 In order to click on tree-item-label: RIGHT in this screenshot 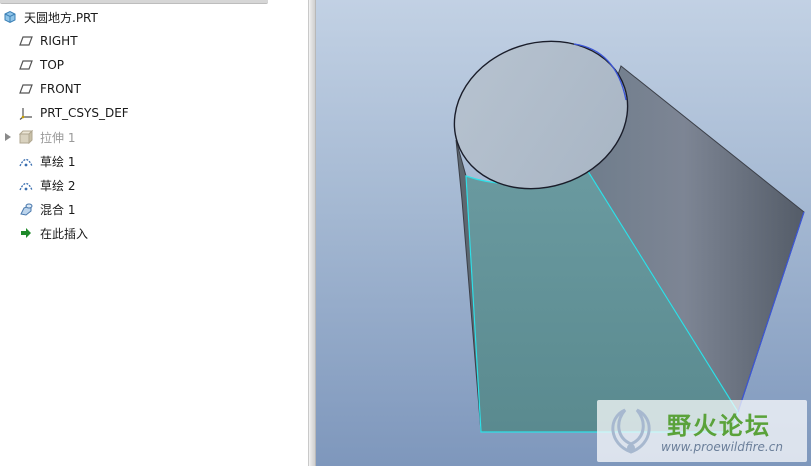, I will do `click(59, 41)`.